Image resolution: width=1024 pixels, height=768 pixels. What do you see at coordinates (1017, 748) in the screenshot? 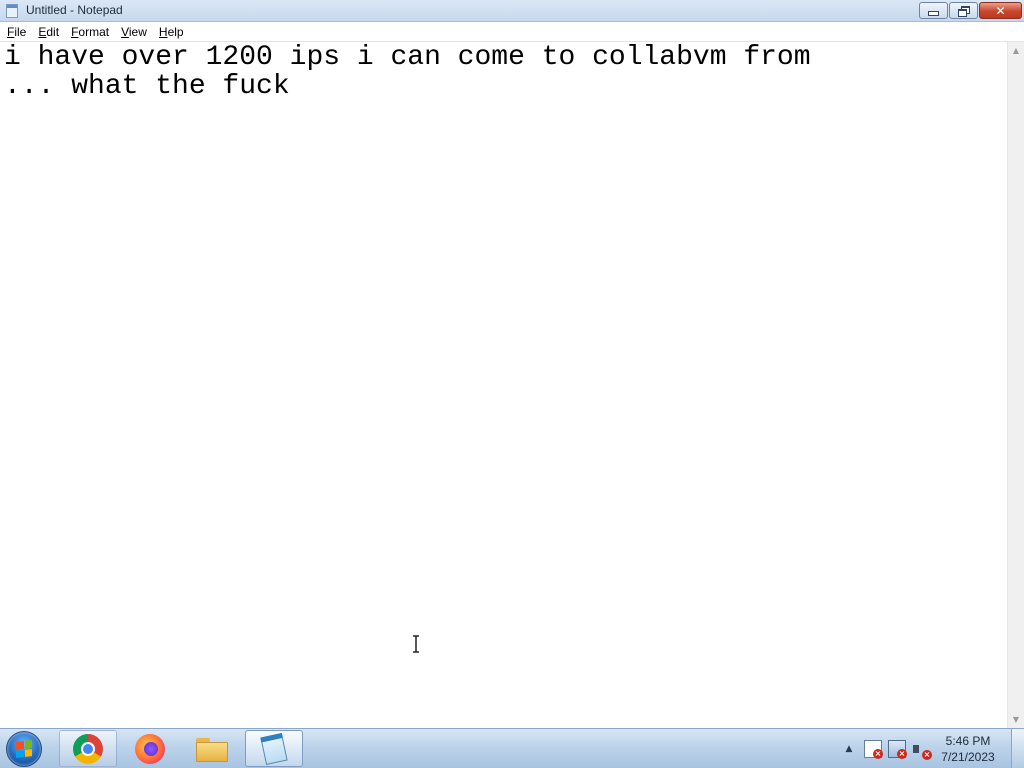
I see `show-desktop-button` at bounding box center [1017, 748].